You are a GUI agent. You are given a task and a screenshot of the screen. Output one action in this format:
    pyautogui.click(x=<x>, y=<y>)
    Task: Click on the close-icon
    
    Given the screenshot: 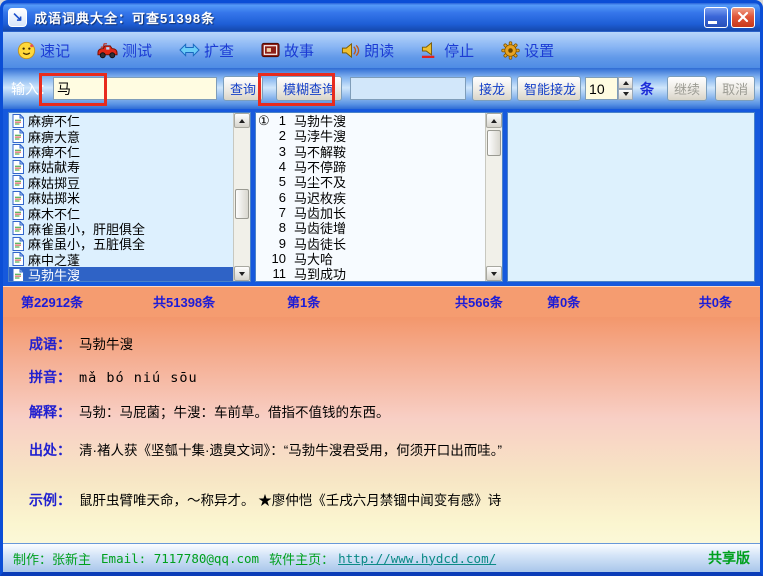 What is the action you would take?
    pyautogui.click(x=743, y=17)
    